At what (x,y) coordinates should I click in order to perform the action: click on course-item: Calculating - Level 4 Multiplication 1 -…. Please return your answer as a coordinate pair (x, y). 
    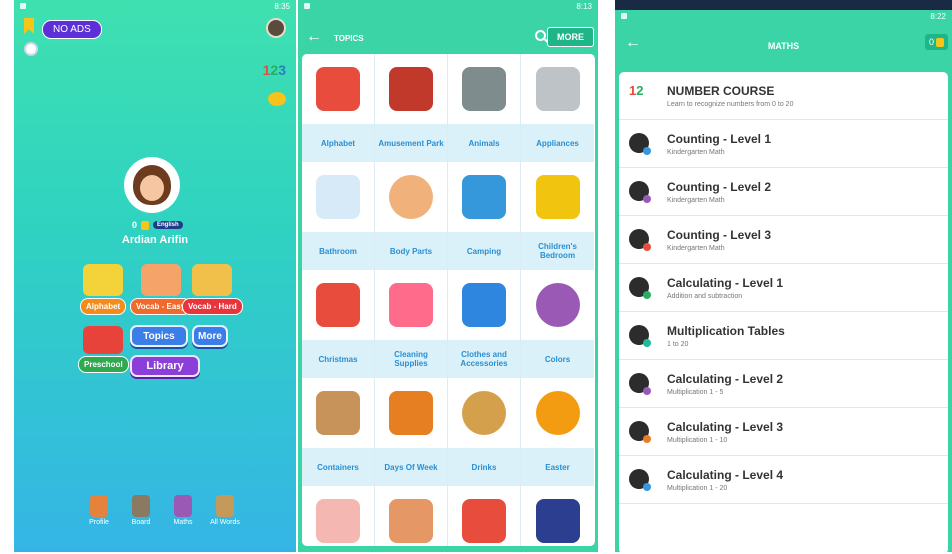
    Looking at the image, I should click on (783, 480).